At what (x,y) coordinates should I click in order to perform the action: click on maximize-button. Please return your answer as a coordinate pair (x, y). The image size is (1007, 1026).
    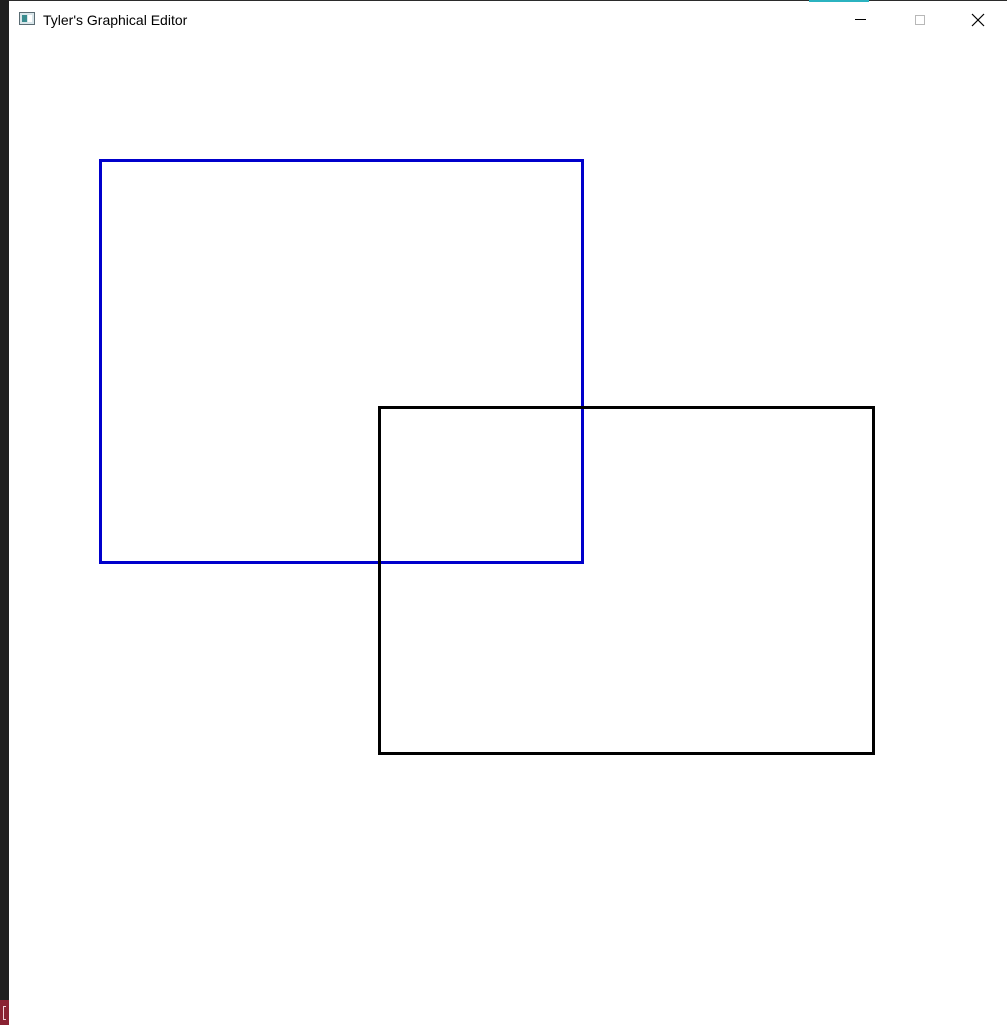
    Looking at the image, I should click on (920, 19).